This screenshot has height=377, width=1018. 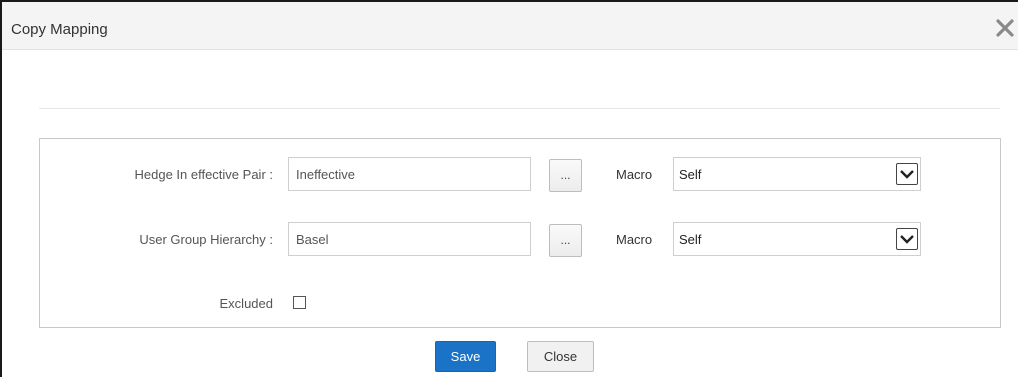 What do you see at coordinates (797, 239) in the screenshot?
I see `macro-select-user-group: Self` at bounding box center [797, 239].